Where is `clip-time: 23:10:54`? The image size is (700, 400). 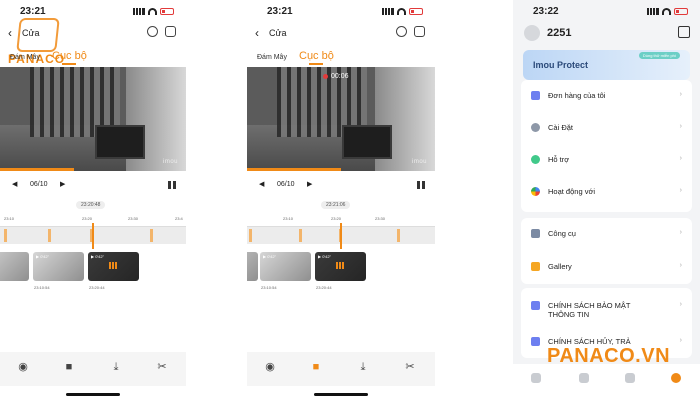
clip-time: 23:10:54 is located at coordinates (42, 287).